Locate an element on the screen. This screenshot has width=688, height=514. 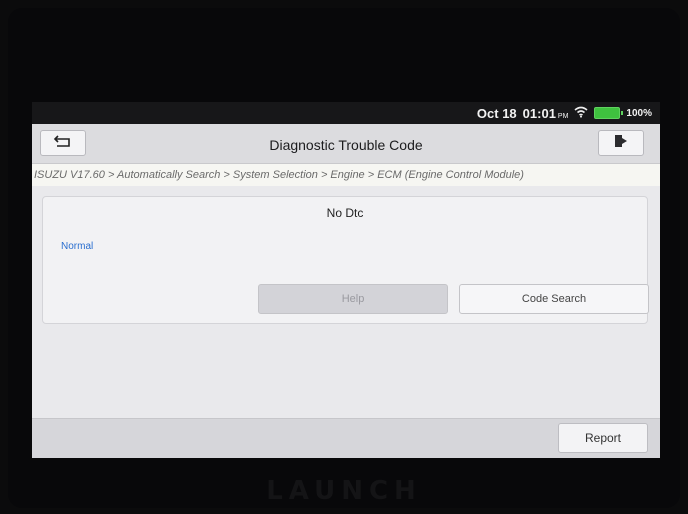
exit-icon is located at coordinates (621, 143).